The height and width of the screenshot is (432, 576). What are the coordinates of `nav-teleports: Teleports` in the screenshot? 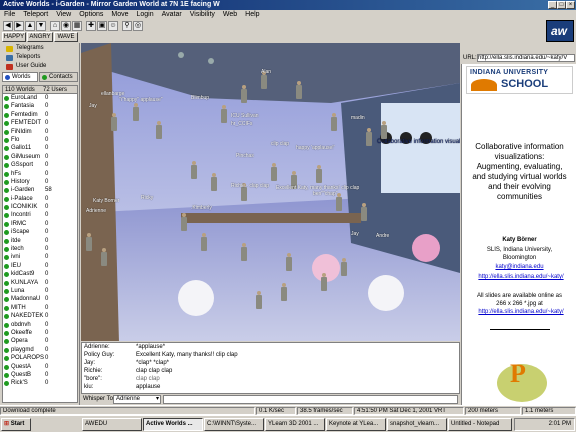 It's located at (28, 57).